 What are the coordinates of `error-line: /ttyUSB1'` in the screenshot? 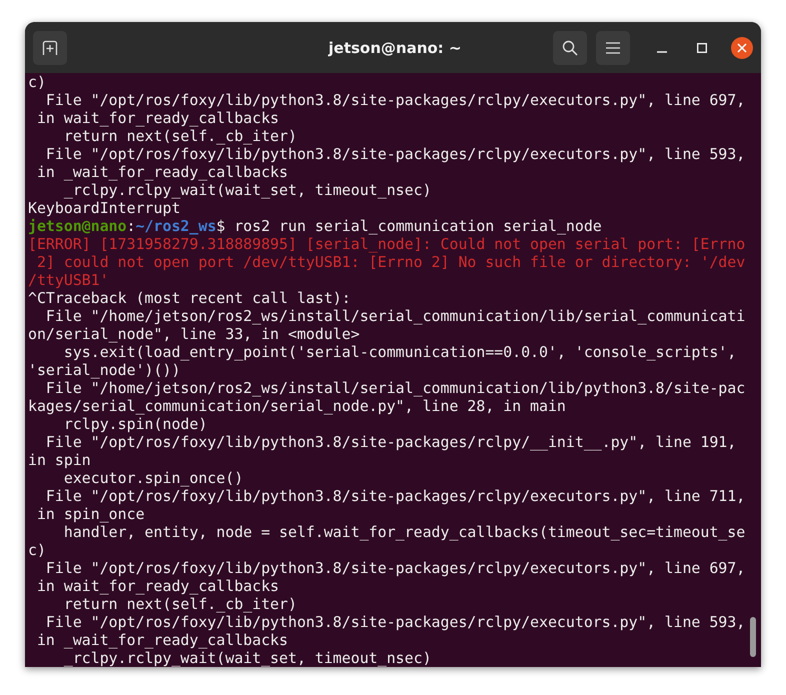 It's located at (68, 280).